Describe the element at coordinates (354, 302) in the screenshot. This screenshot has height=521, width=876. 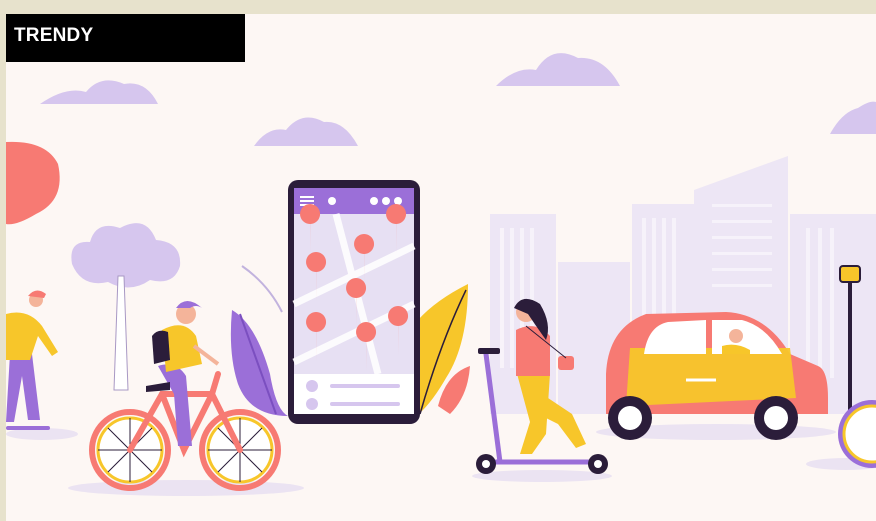
I see `smartphone-map` at that location.